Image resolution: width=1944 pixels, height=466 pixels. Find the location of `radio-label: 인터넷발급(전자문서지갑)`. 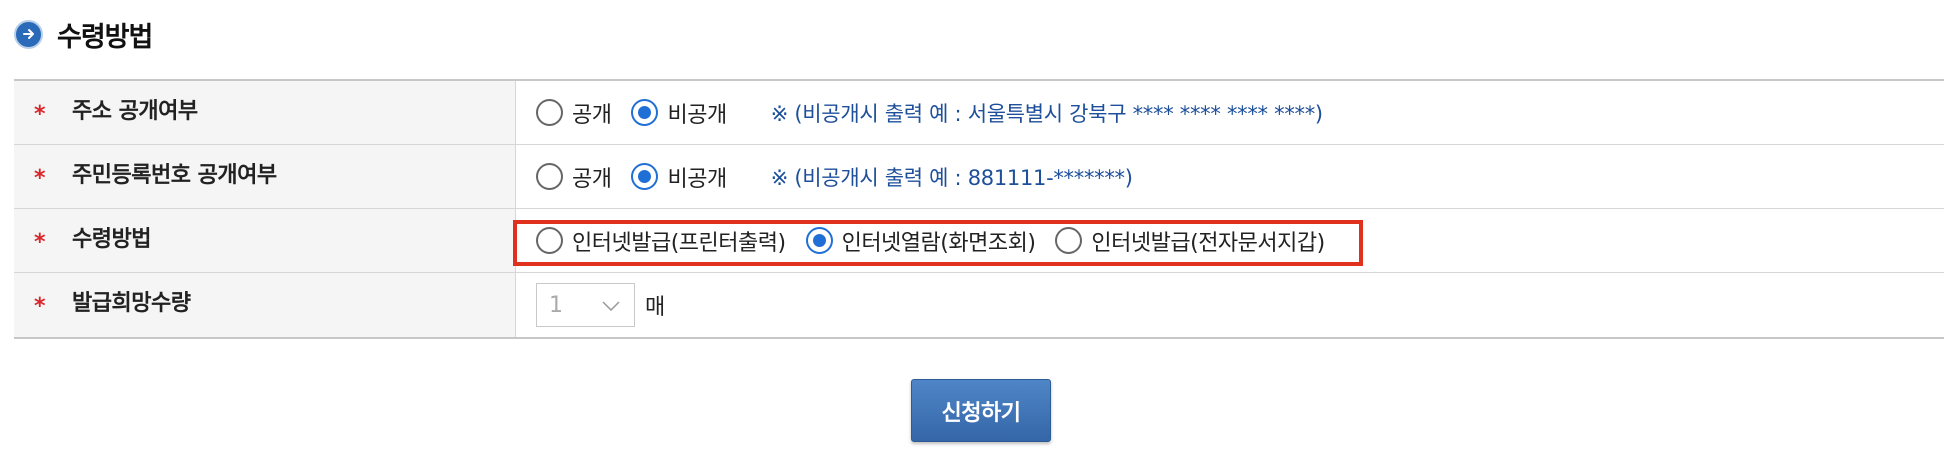

radio-label: 인터넷발급(전자문서지갑) is located at coordinates (1208, 243).